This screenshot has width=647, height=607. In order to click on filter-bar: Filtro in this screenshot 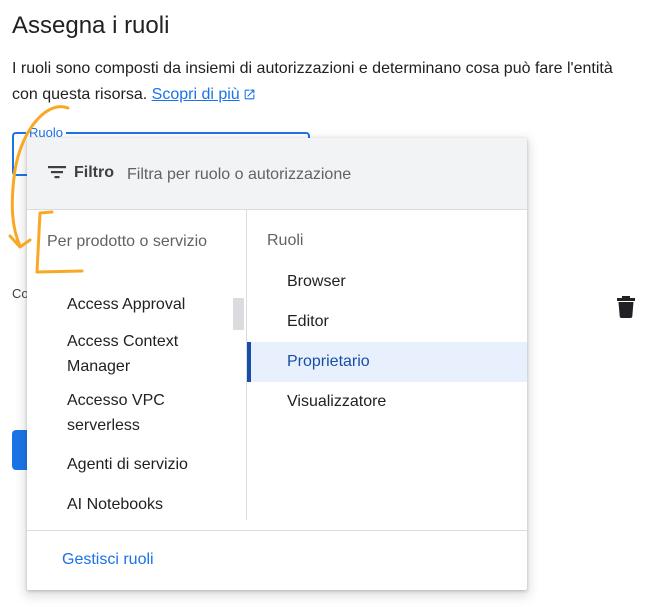, I will do `click(277, 174)`.